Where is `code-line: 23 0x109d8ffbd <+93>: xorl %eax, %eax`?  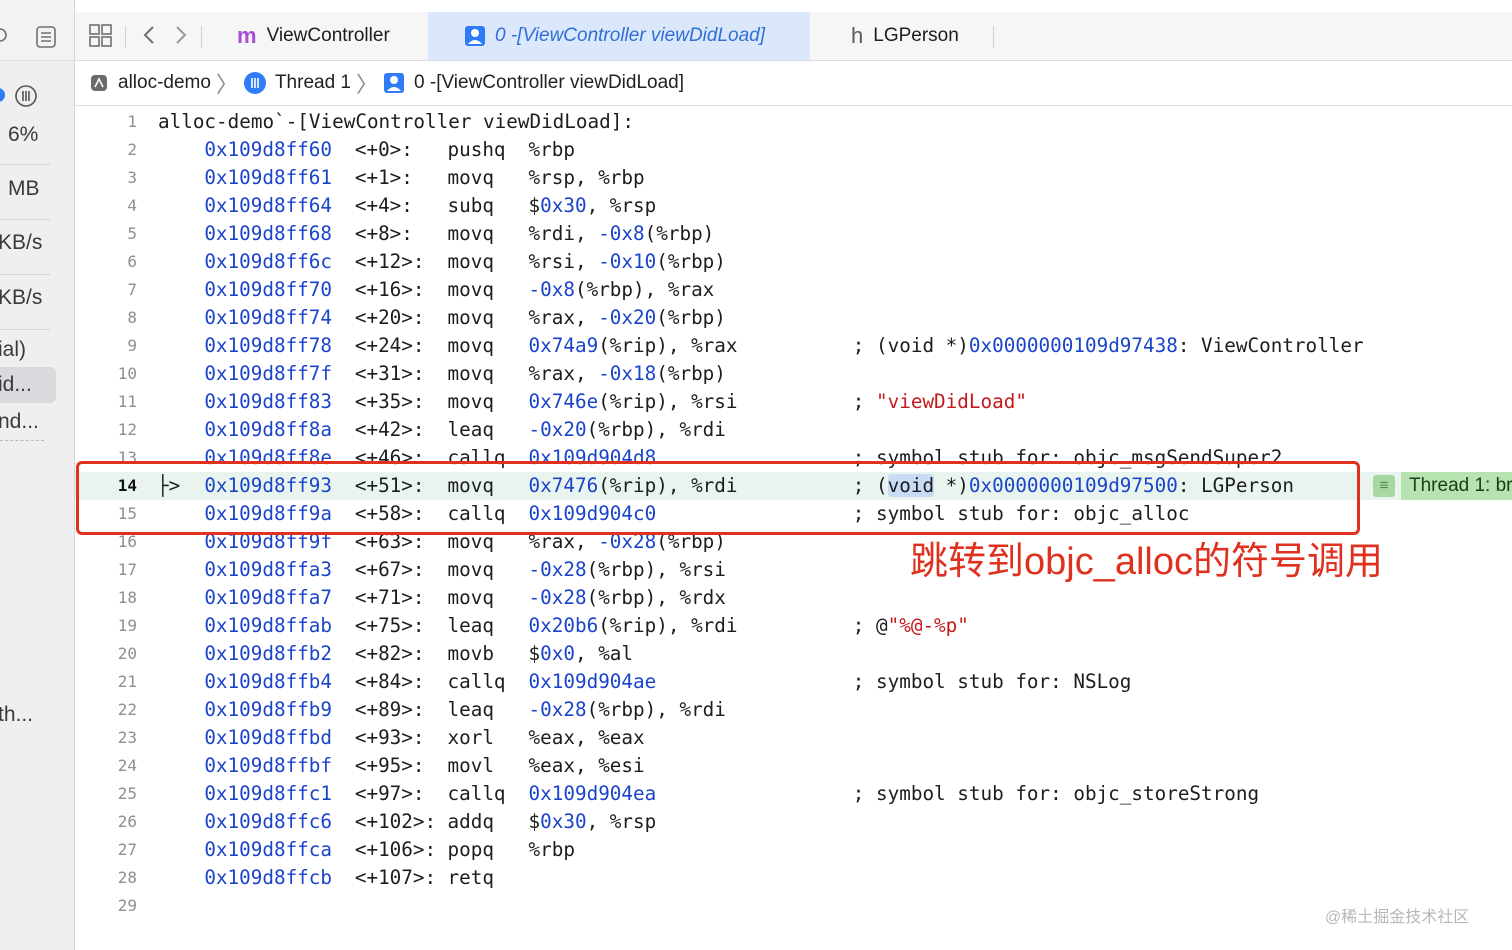
code-line: 23 0x109d8ffbd <+93>: xorl %eax, %eax is located at coordinates (793, 738).